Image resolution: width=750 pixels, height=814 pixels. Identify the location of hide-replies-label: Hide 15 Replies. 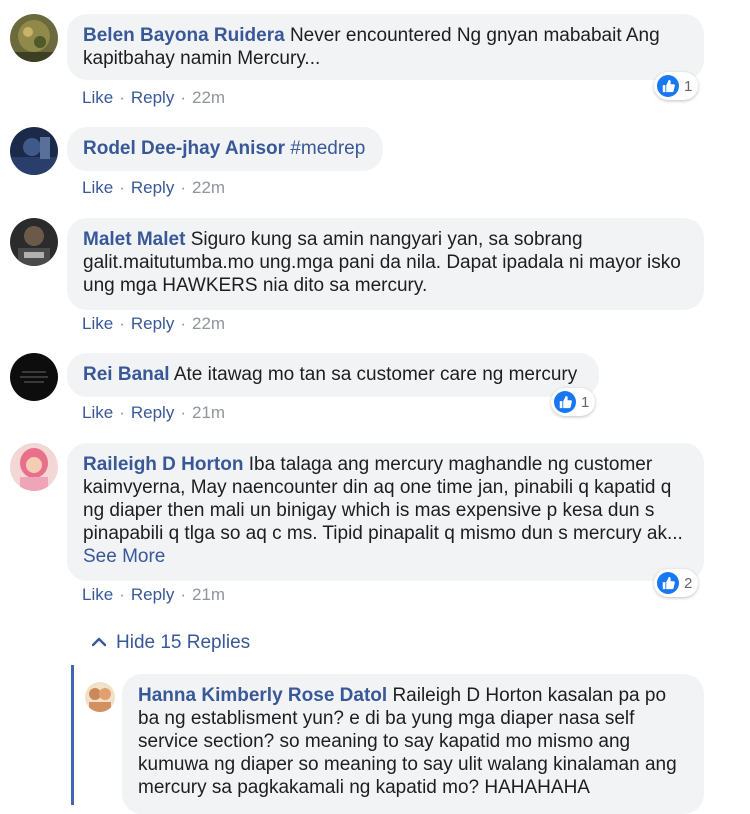
(183, 642).